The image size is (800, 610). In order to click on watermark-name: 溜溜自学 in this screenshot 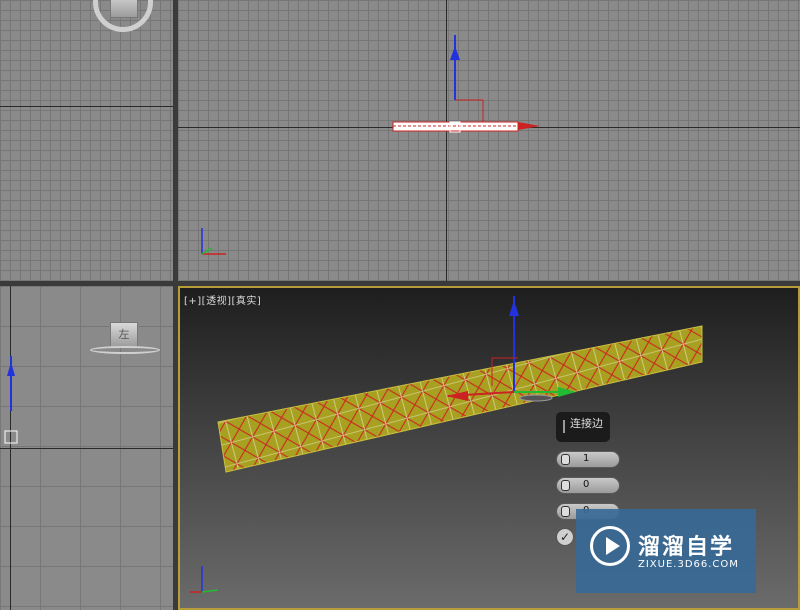, I will do `click(686, 547)`.